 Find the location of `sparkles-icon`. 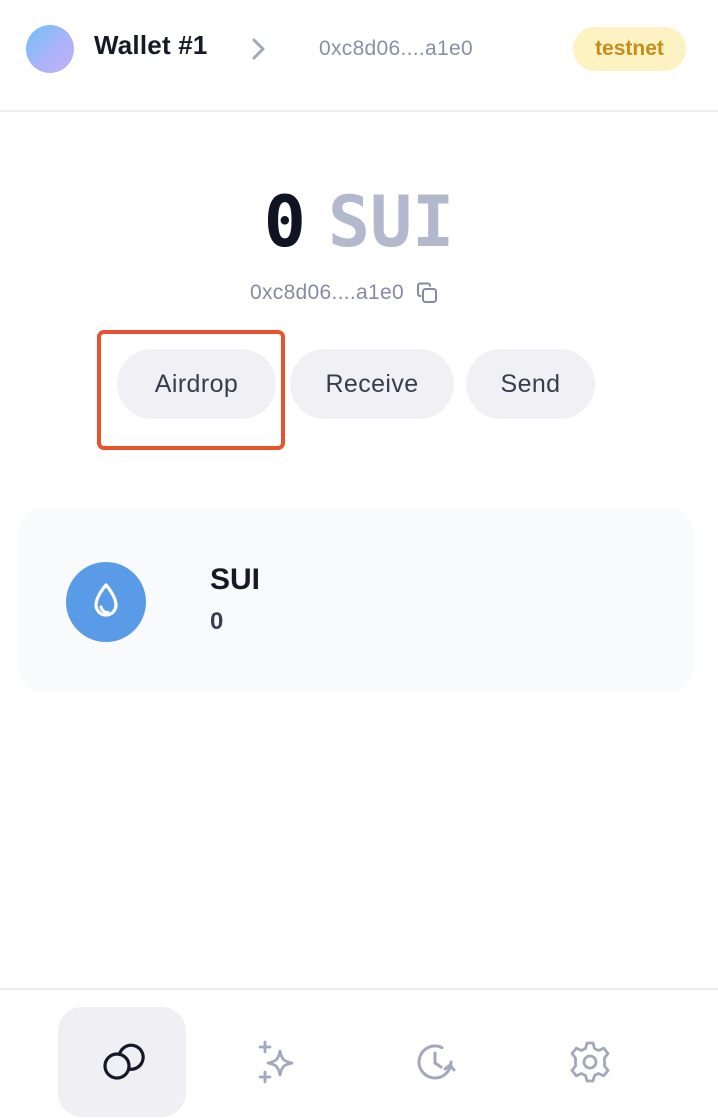

sparkles-icon is located at coordinates (276, 1062).